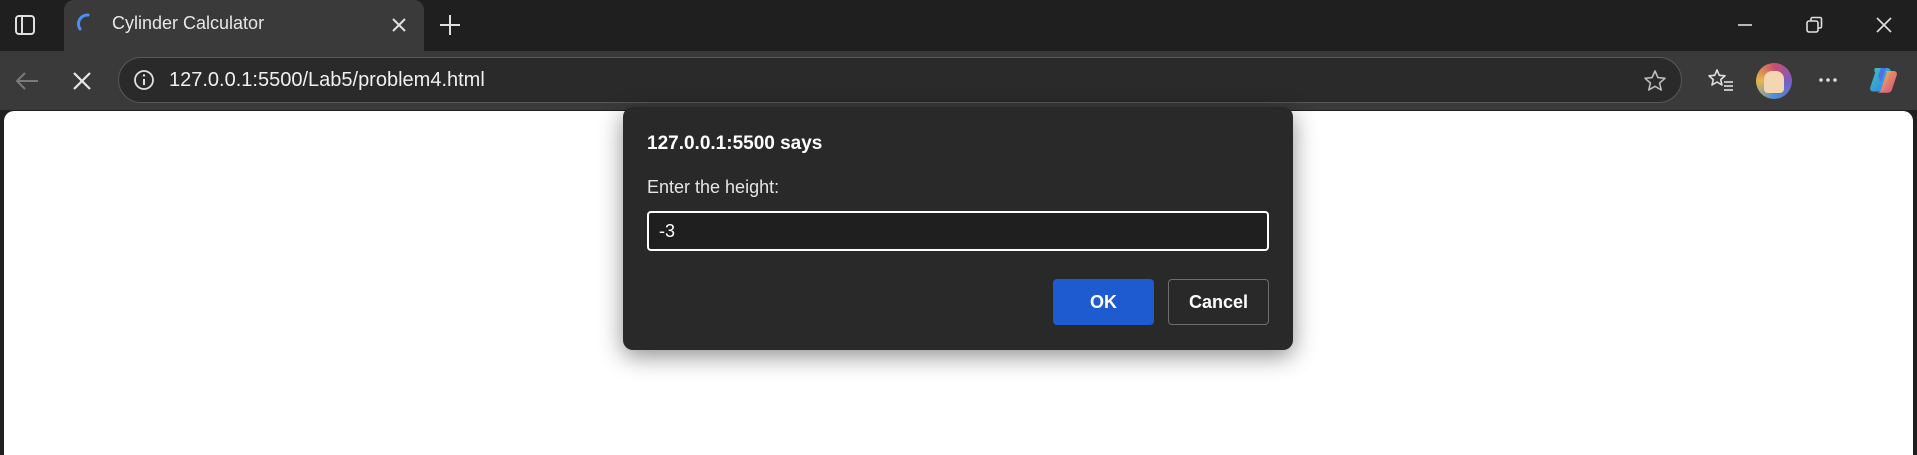  What do you see at coordinates (1218, 302) in the screenshot?
I see `cancel-button: Cancel` at bounding box center [1218, 302].